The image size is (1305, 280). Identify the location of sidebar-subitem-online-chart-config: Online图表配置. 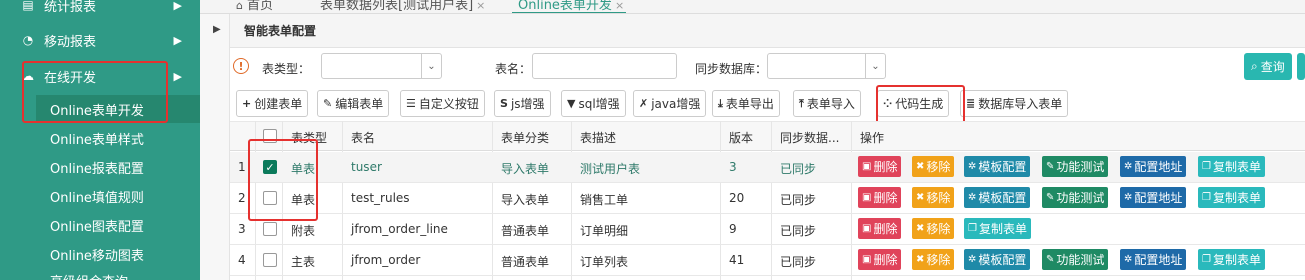
(100, 225).